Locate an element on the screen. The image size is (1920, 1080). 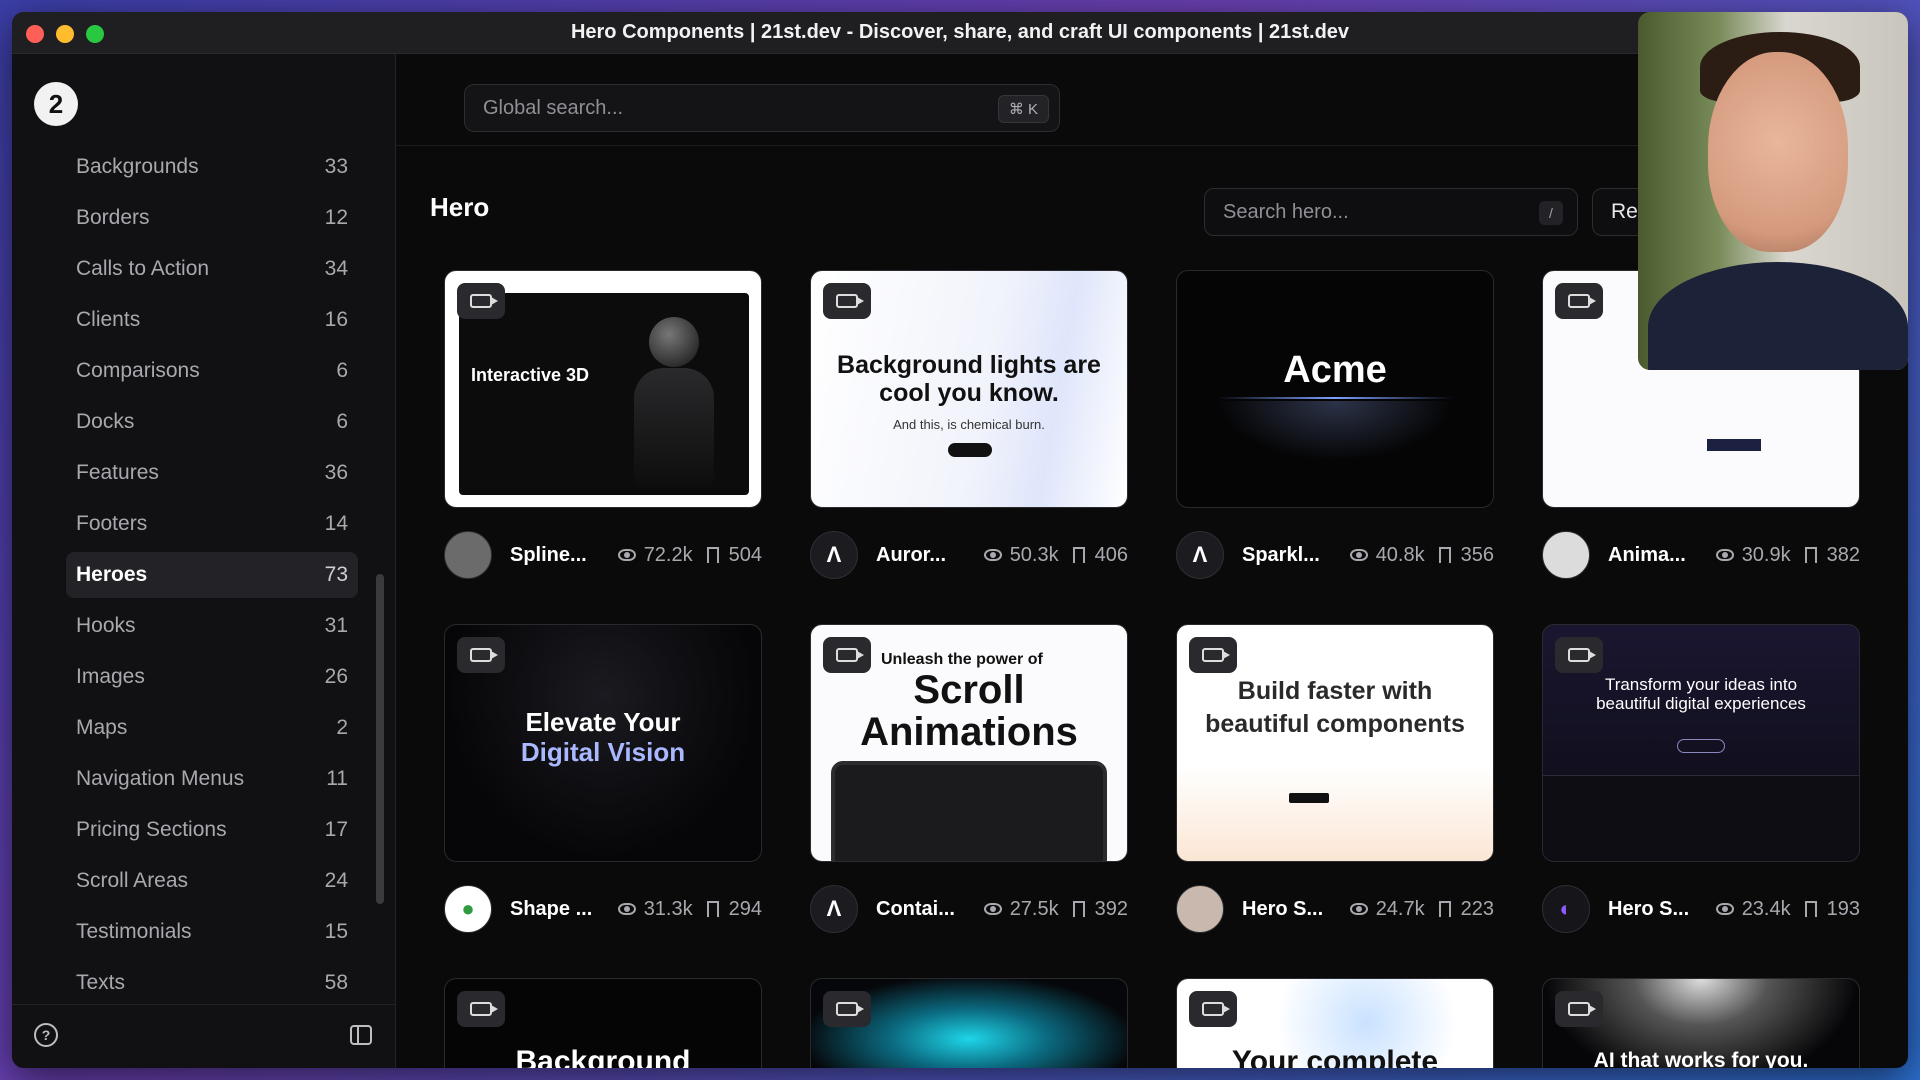
bookmark-count: 504 is located at coordinates (734, 555).